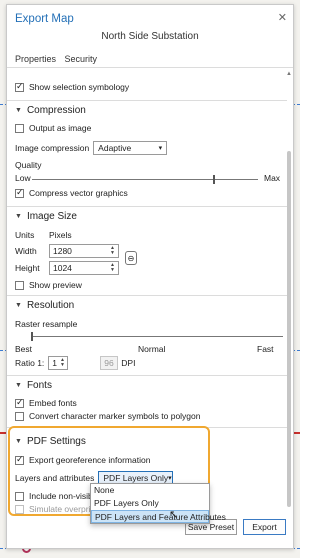 The height and width of the screenshot is (558, 320). What do you see at coordinates (56, 110) in the screenshot?
I see `section-title: Compression` at bounding box center [56, 110].